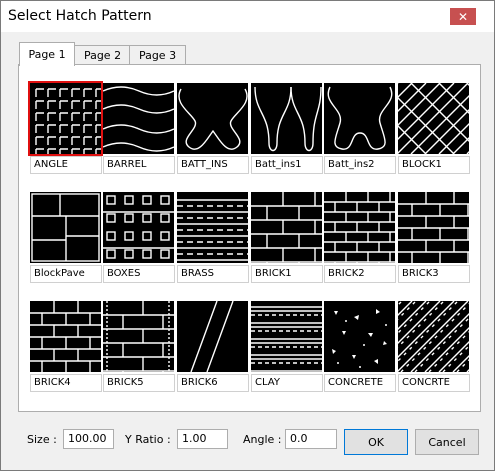 The height and width of the screenshot is (471, 495). I want to click on pattern-cell: BRICK5, so click(139, 346).